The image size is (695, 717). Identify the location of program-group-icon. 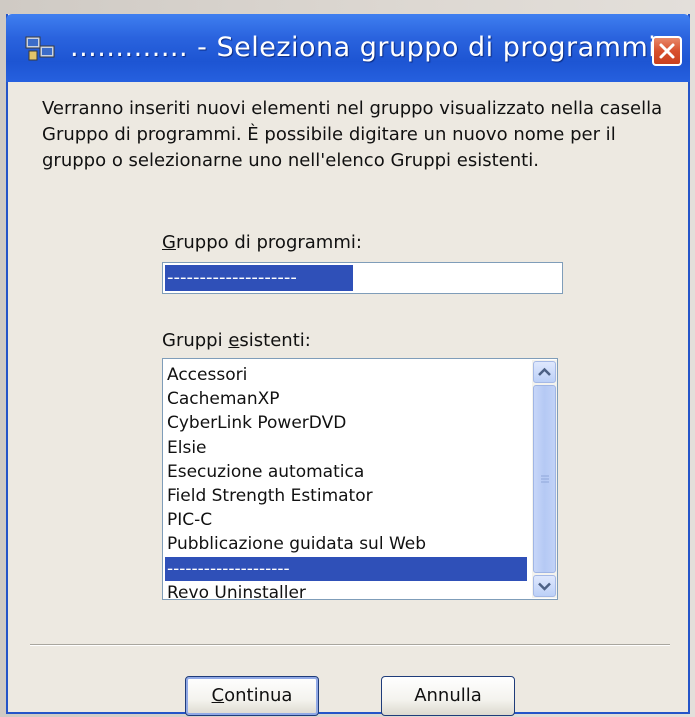
(40, 48).